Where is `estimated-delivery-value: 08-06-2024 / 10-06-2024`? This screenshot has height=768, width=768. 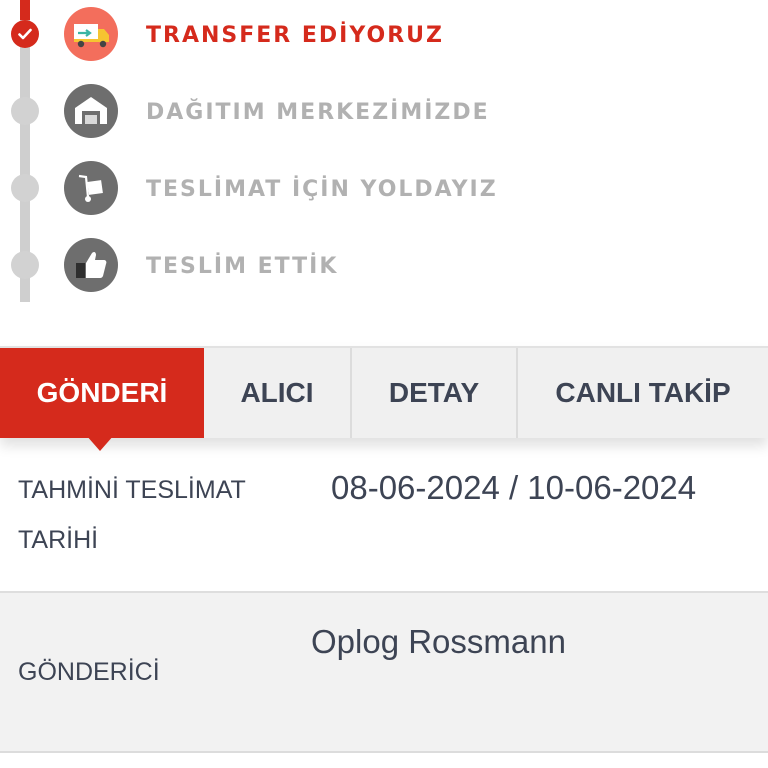
estimated-delivery-value: 08-06-2024 / 10-06-2024 is located at coordinates (514, 487).